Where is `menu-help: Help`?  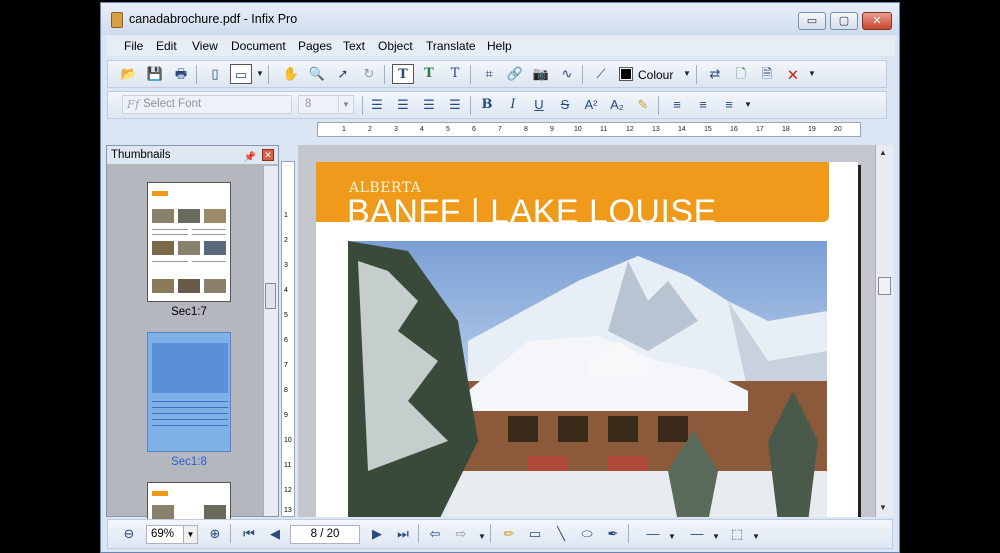 menu-help: Help is located at coordinates (499, 46).